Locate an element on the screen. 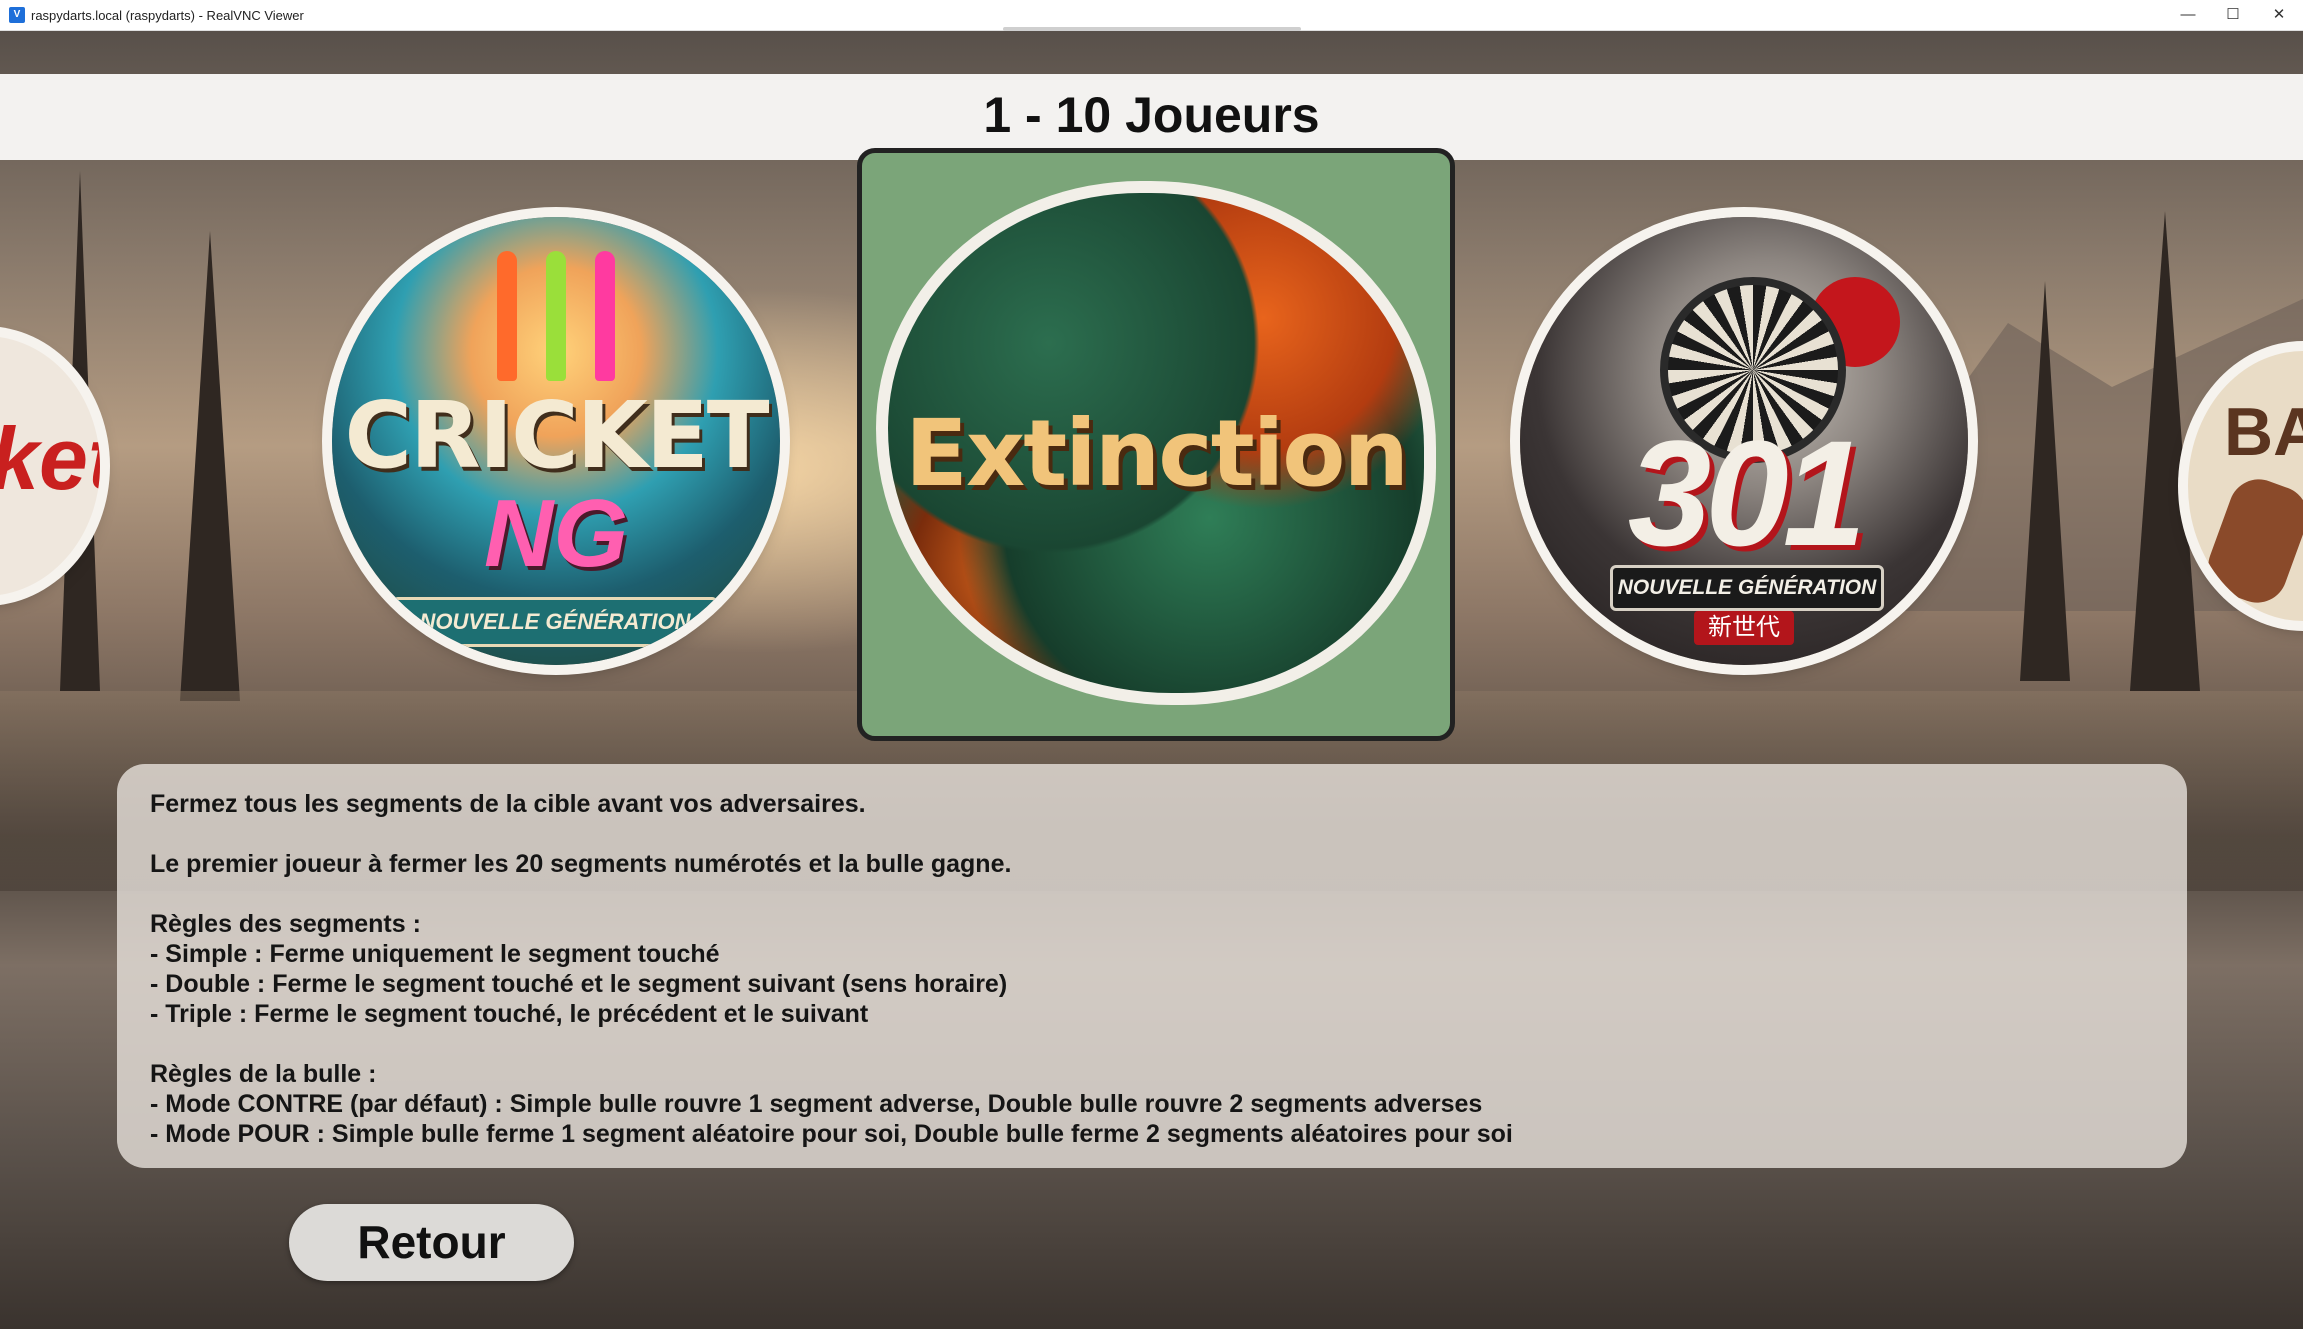  game-card-label: BA is located at coordinates (2263, 432).